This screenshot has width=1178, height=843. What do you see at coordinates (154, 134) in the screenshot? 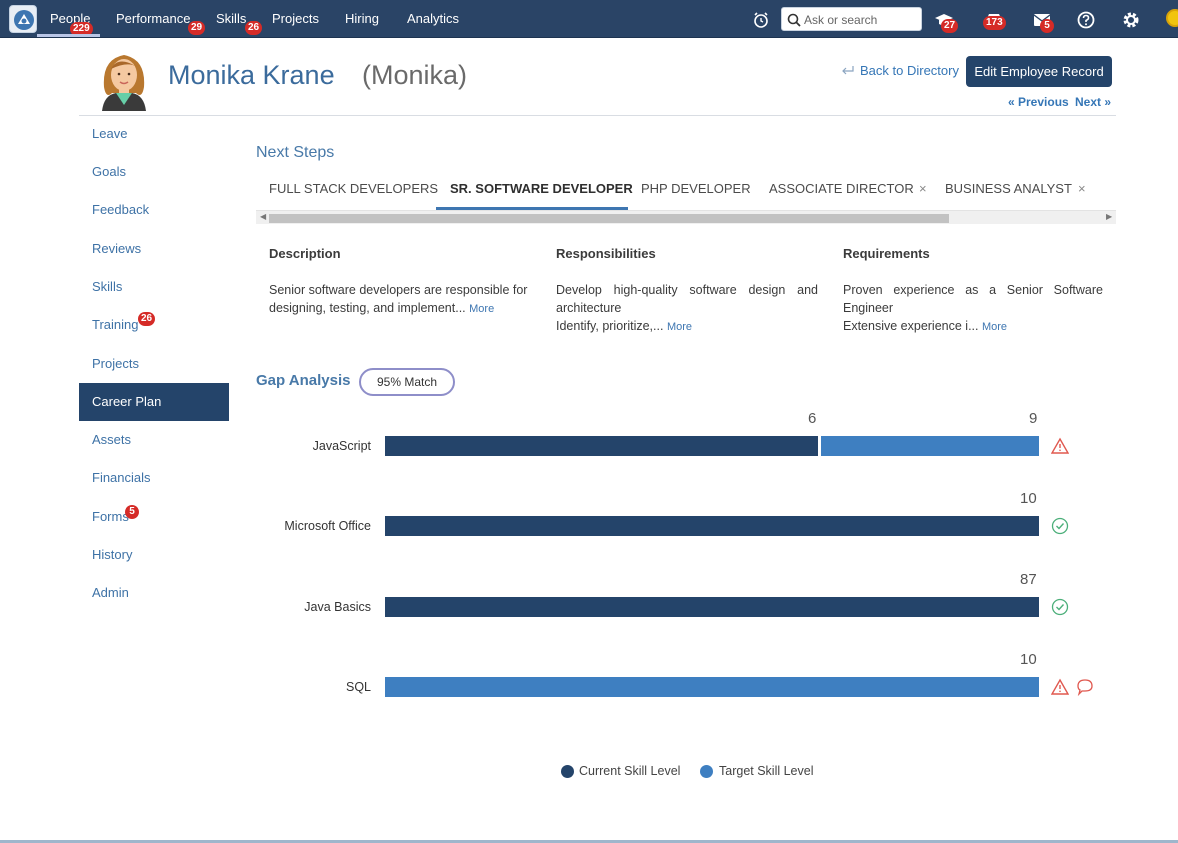
I see `sidebar-item-leave: Leave` at bounding box center [154, 134].